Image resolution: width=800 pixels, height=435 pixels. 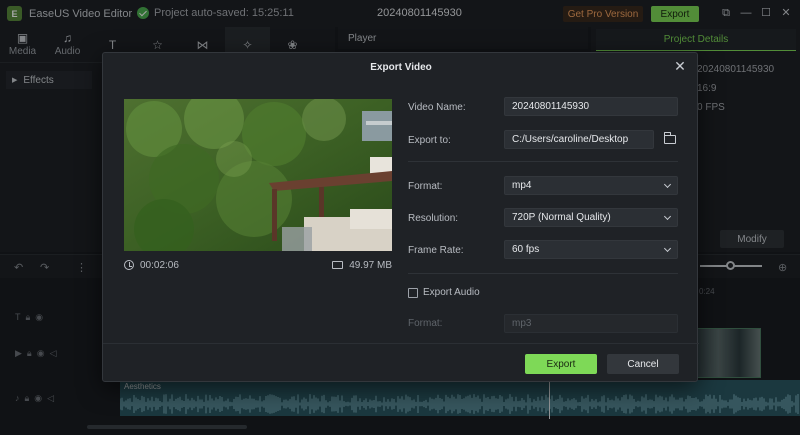 I want to click on dialog-title: Export Video, so click(x=401, y=67).